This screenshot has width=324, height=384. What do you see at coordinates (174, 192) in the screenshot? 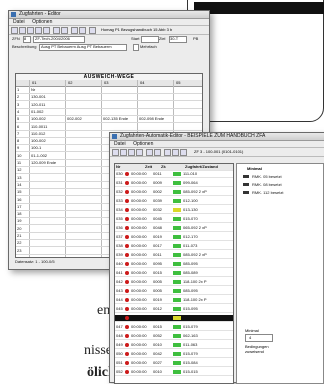
I see `table-row: 032 00:00:00 0002 085-092 2 xP` at bounding box center [174, 192].